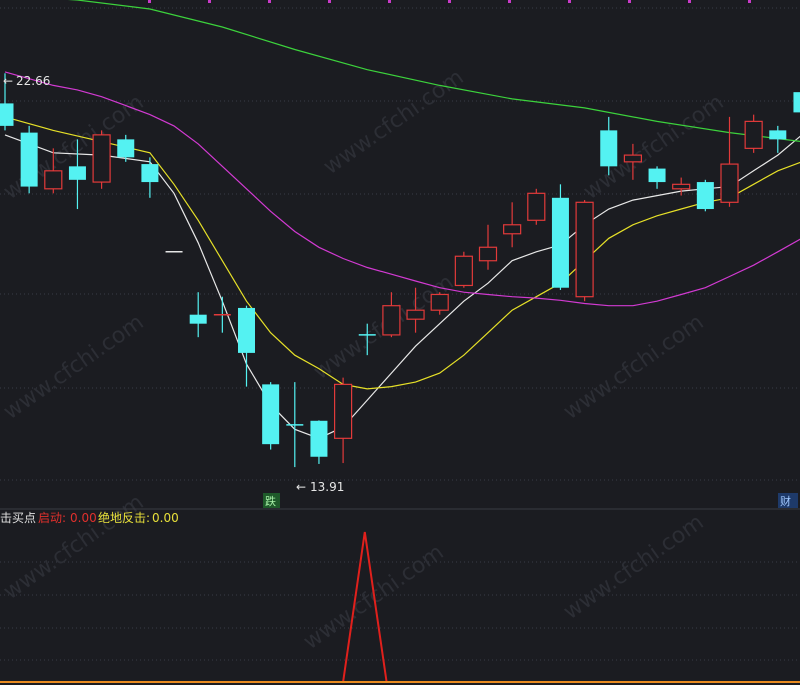 This screenshot has width=800, height=685. Describe the element at coordinates (165, 518) in the screenshot. I see `legend-juedi-value: 0.00` at that location.